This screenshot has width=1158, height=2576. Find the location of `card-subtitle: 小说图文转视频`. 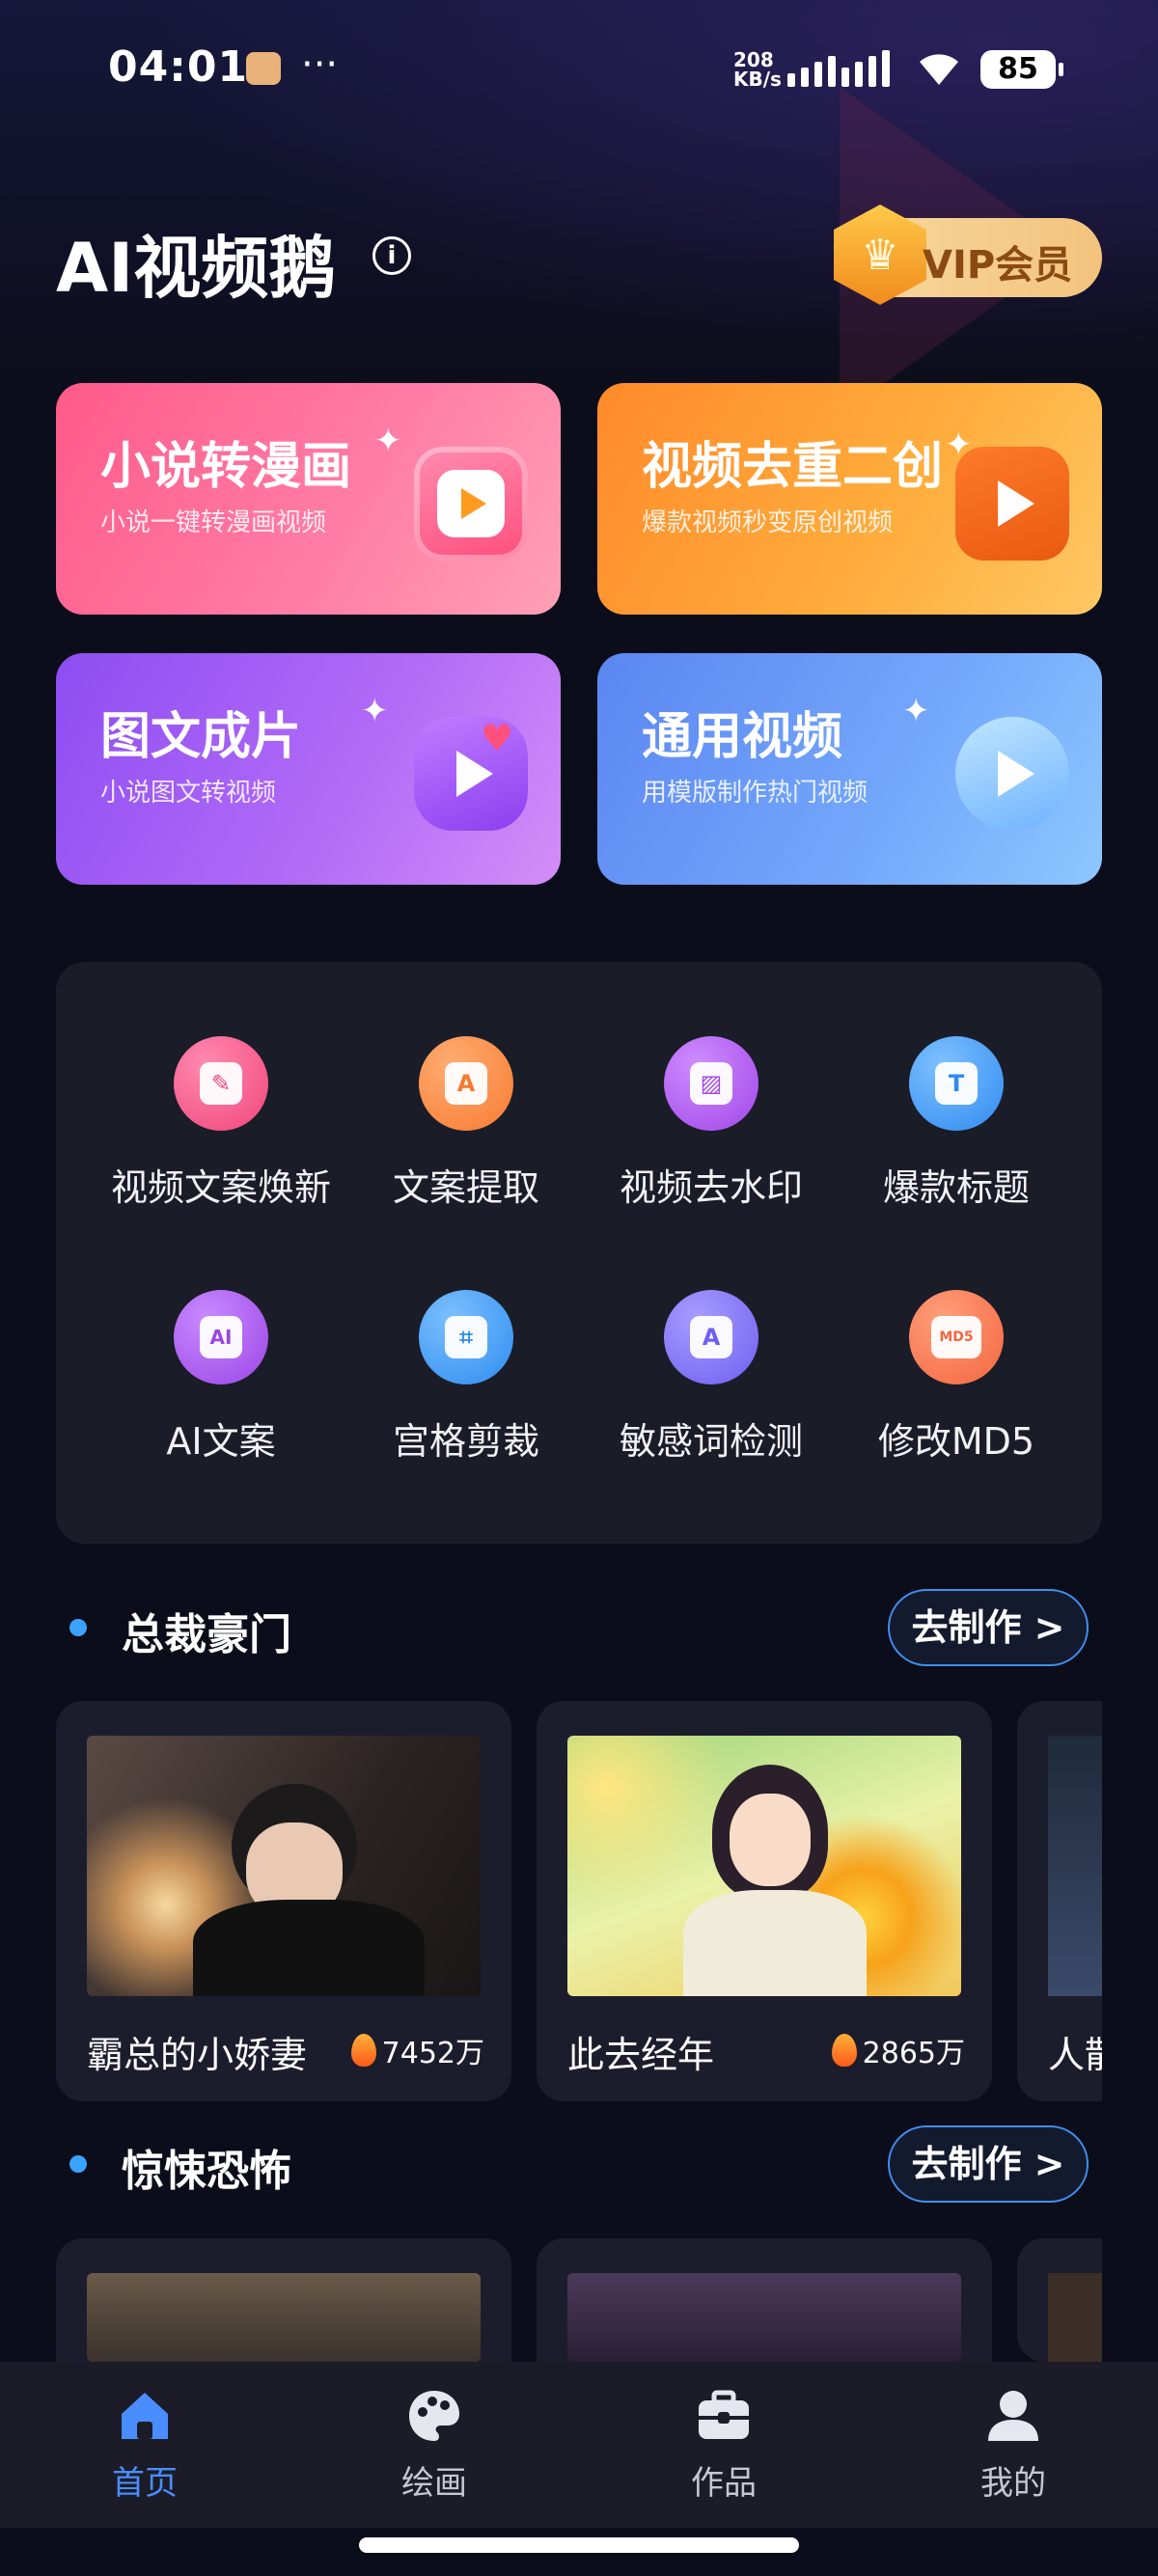

card-subtitle: 小说图文转视频 is located at coordinates (188, 794).